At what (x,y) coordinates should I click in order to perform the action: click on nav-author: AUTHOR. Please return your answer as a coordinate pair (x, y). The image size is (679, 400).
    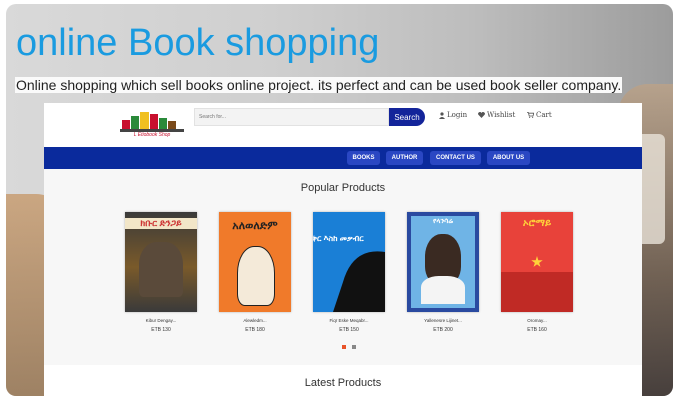
    Looking at the image, I should click on (404, 158).